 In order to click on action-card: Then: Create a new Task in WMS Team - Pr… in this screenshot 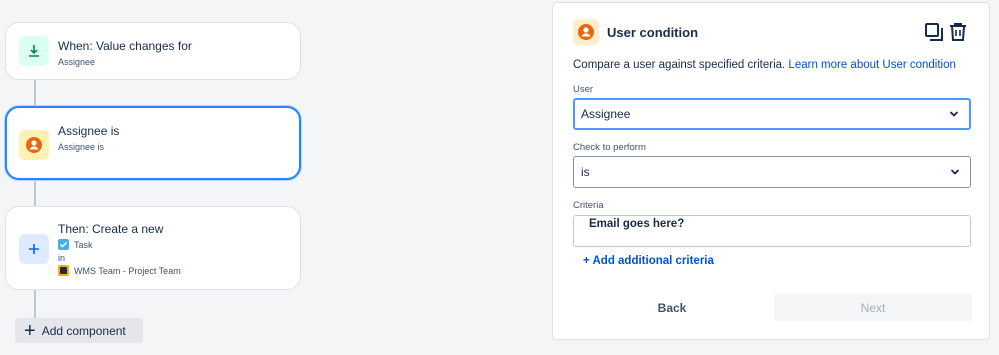, I will do `click(153, 248)`.